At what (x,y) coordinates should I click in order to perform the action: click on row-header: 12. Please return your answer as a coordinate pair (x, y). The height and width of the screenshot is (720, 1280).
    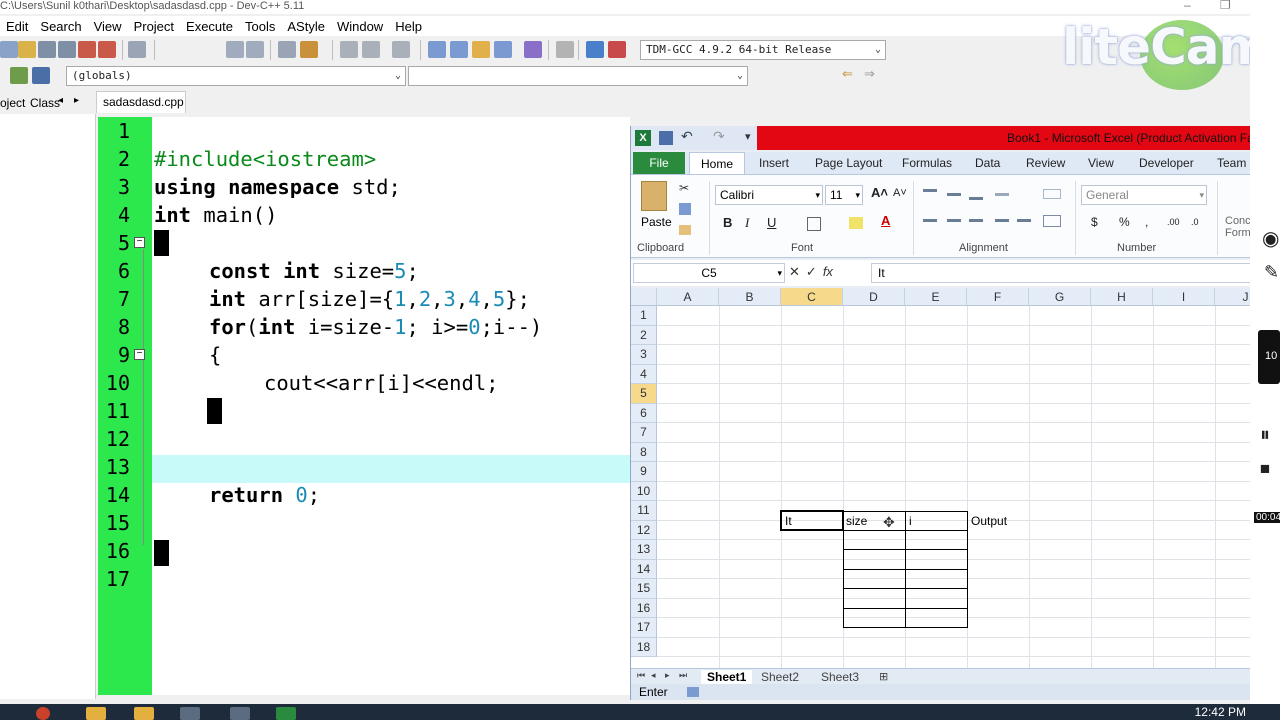
    Looking at the image, I should click on (644, 530).